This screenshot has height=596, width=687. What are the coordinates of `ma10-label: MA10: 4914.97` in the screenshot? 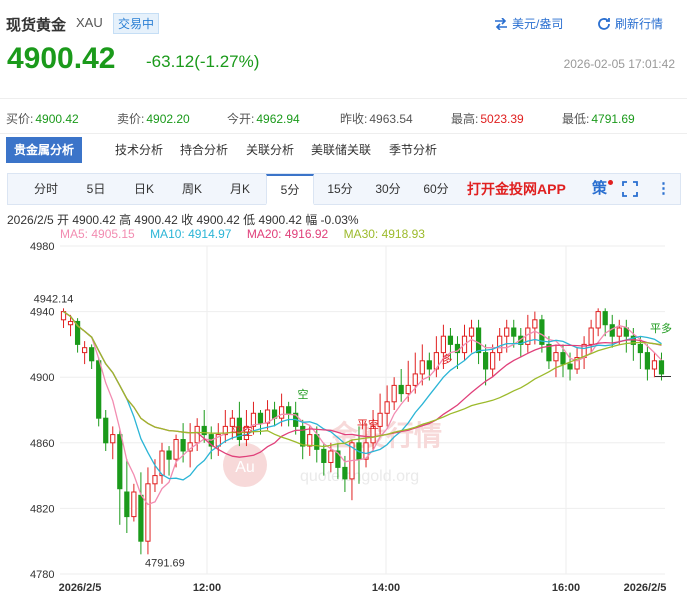 It's located at (191, 234).